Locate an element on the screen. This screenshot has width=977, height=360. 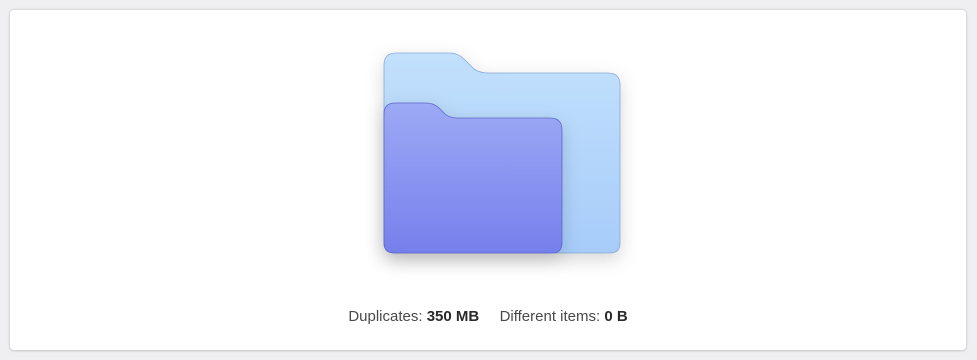
different-items-size: 0 B is located at coordinates (616, 316).